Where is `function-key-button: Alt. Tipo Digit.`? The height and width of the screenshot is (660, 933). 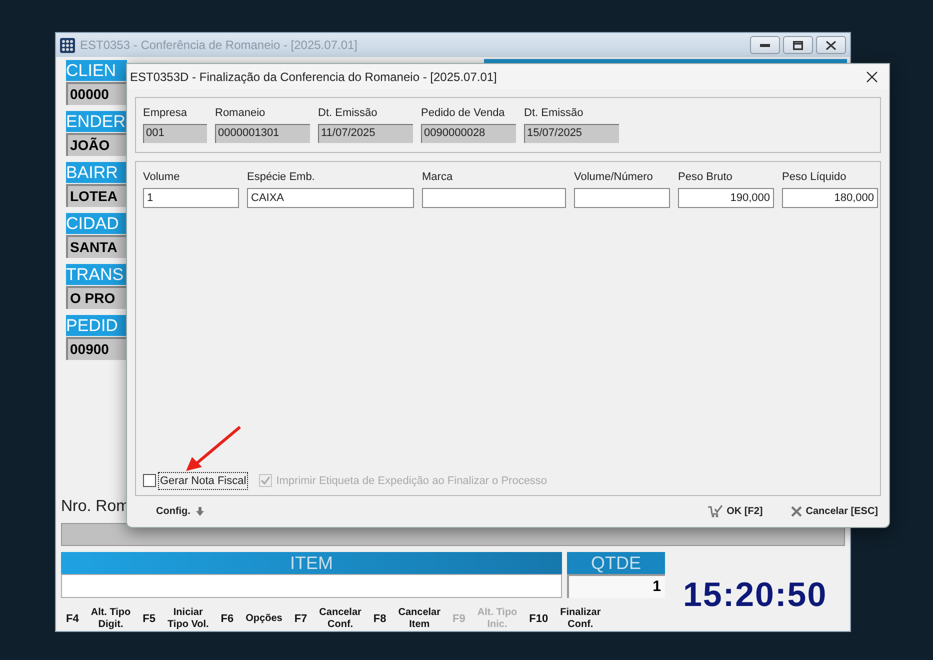 function-key-button: Alt. Tipo Digit. is located at coordinates (110, 619).